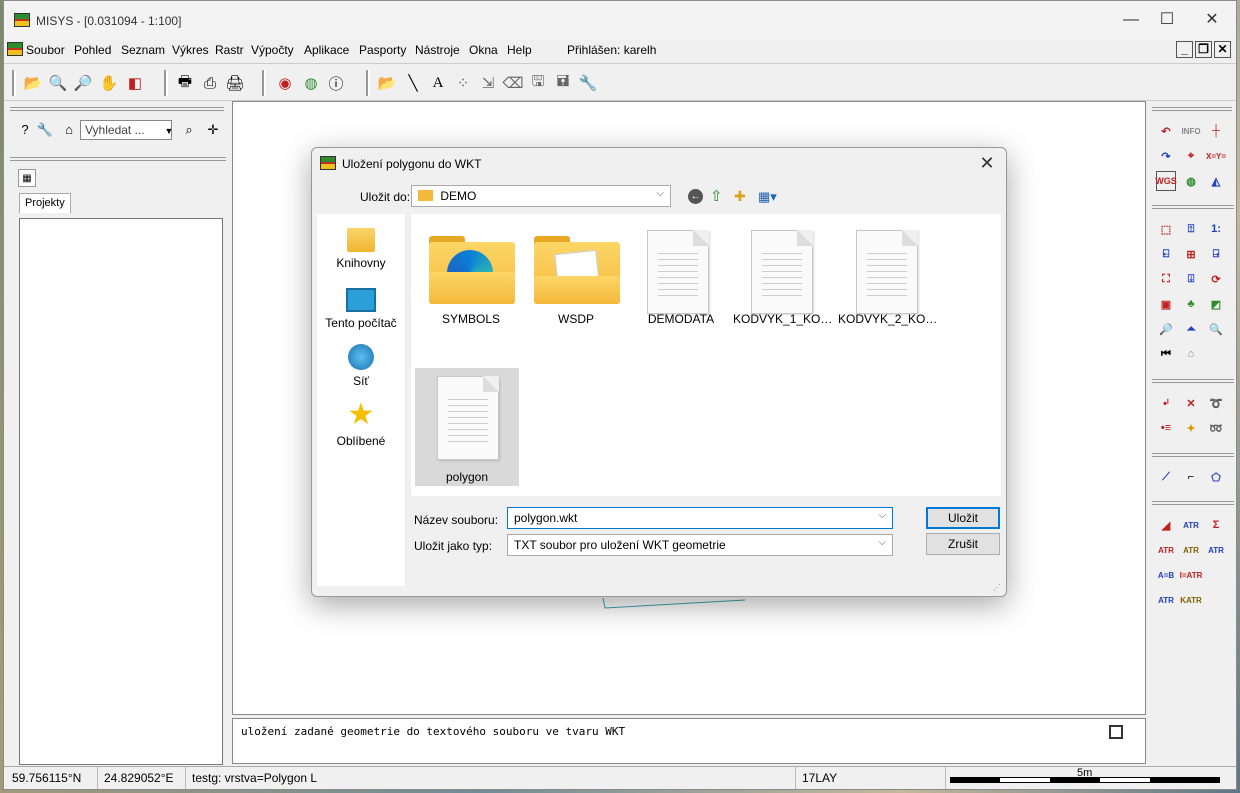  Describe the element at coordinates (272, 50) in the screenshot. I see `menu-vypocty: Výpočty` at that location.